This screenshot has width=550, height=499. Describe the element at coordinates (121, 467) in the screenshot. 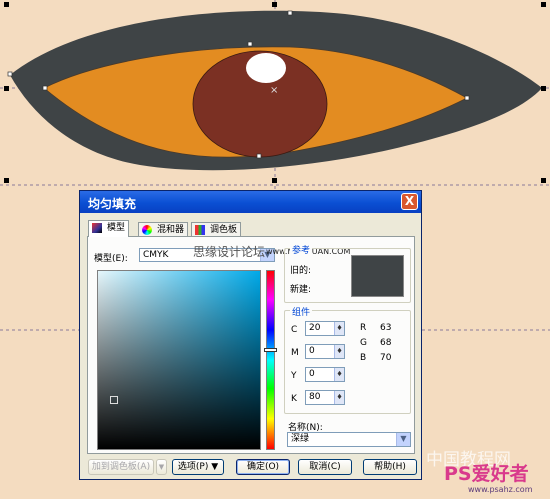

I see `add-to-palette-button: 加到调色板(A)` at that location.